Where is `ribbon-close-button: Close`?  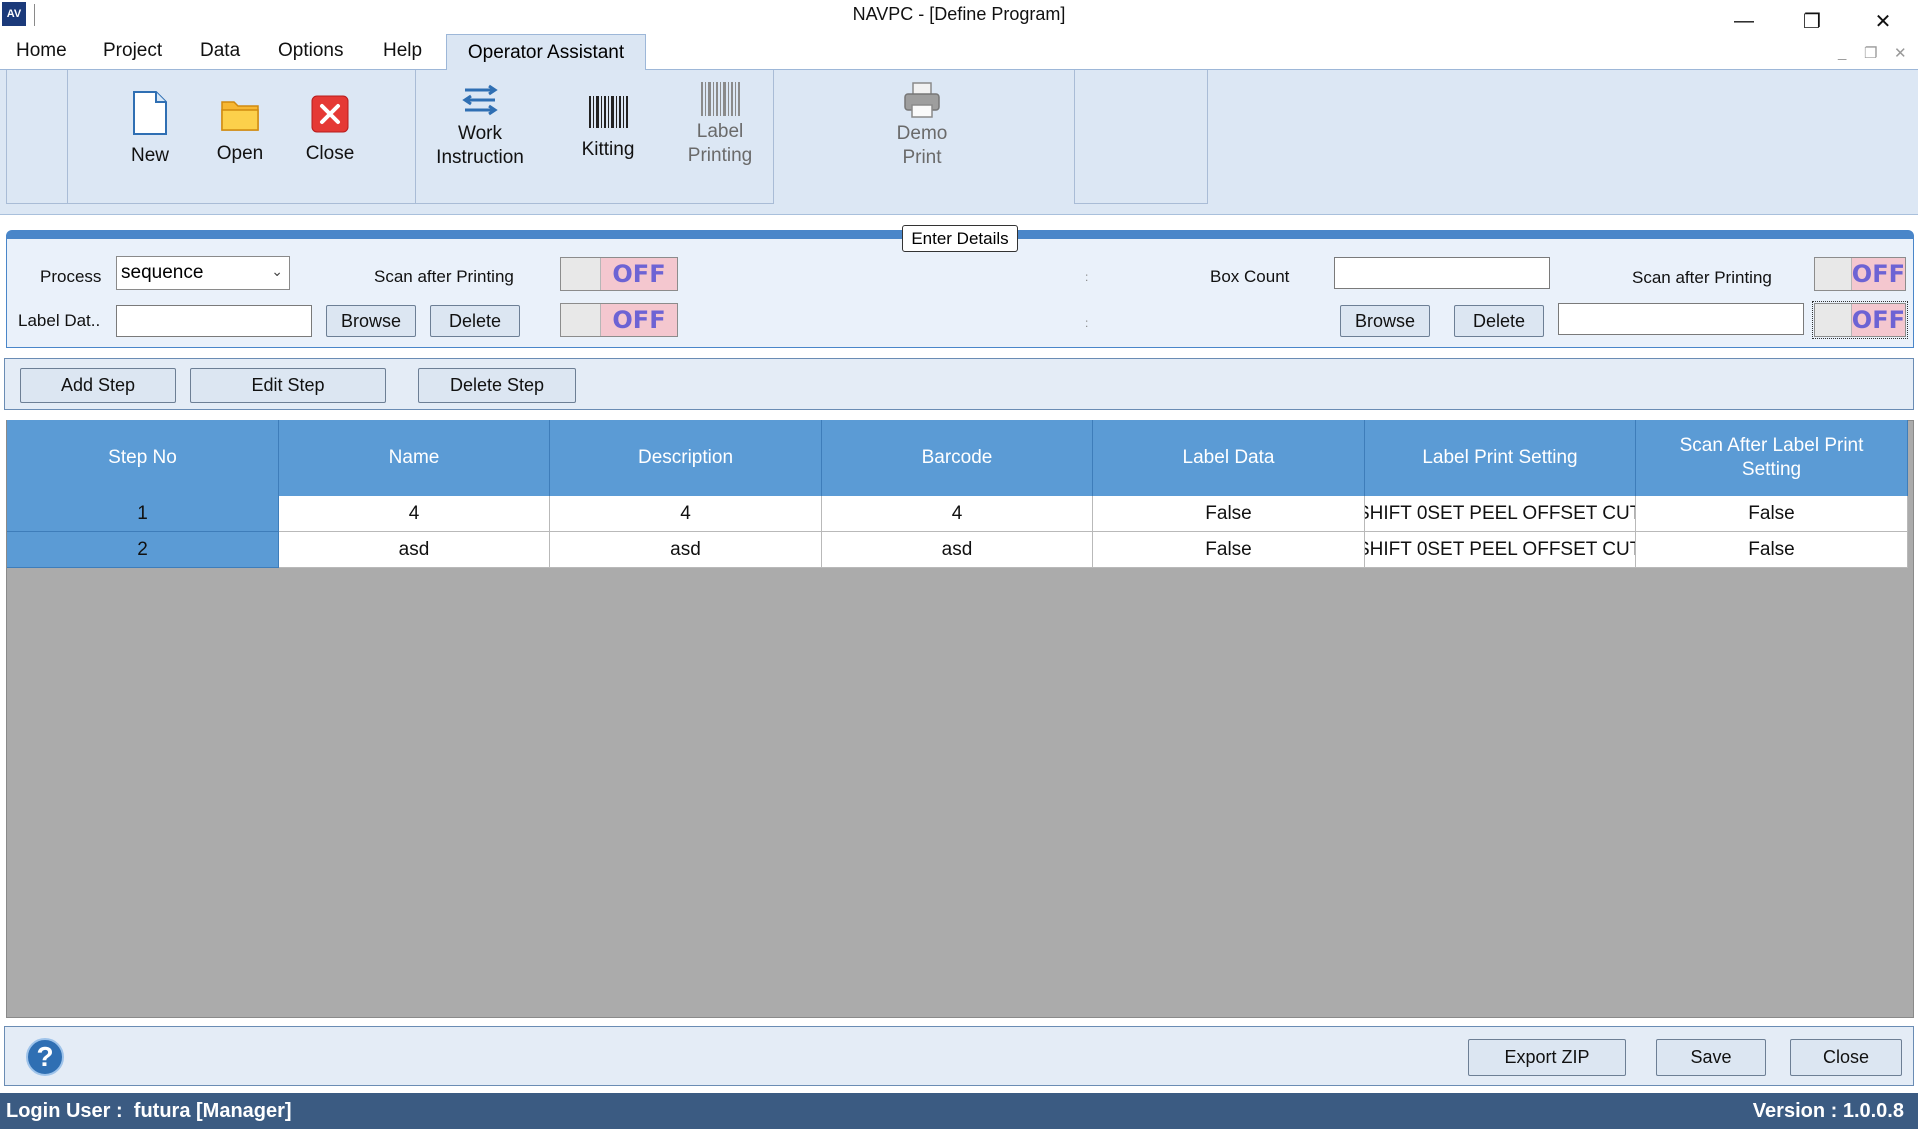
ribbon-close-button: Close is located at coordinates (330, 130).